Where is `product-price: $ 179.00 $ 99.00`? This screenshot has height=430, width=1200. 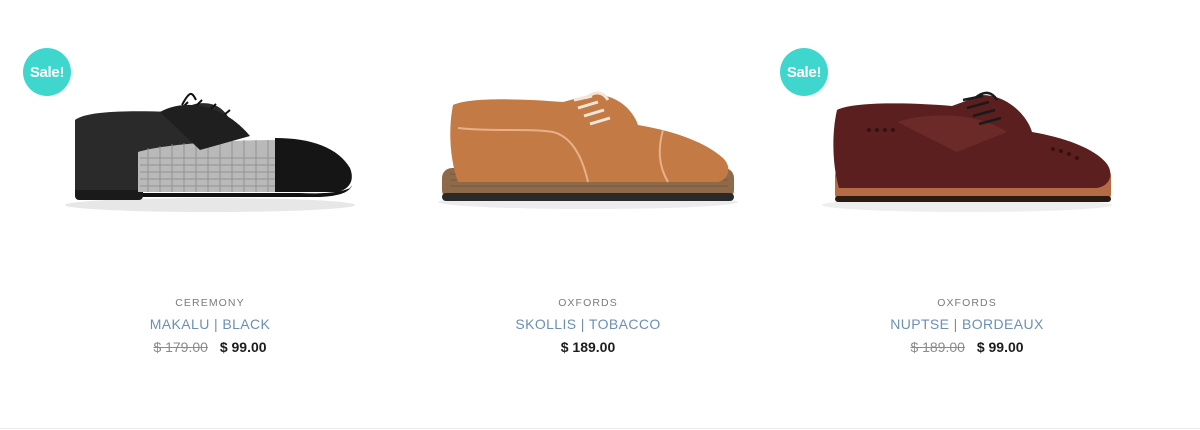 product-price: $ 179.00 $ 99.00 is located at coordinates (210, 347).